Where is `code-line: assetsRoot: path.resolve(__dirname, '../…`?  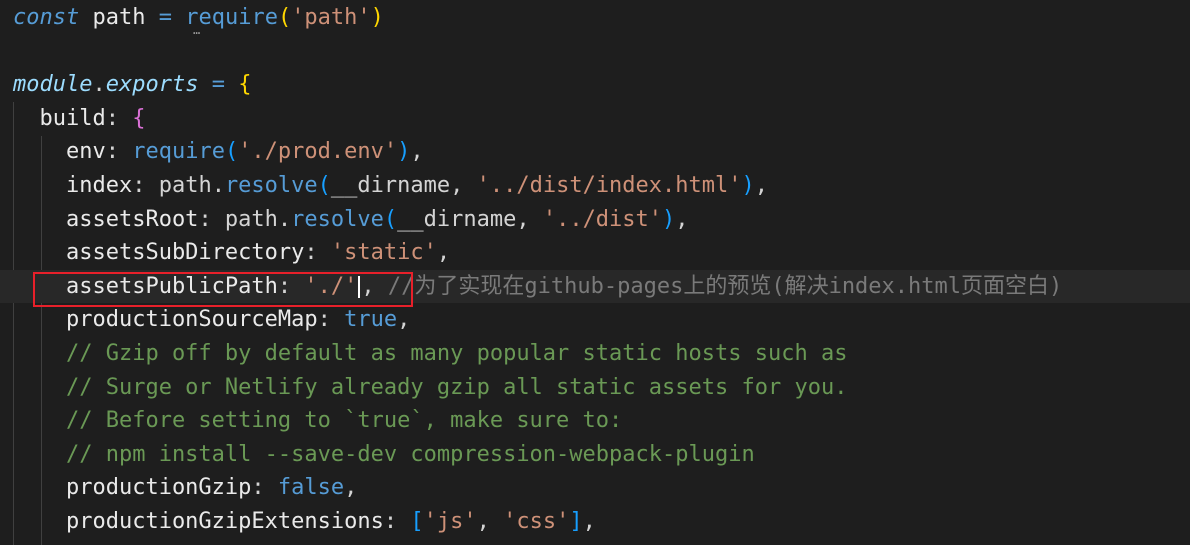 code-line: assetsRoot: path.resolve(__dirname, '../… is located at coordinates (595, 220).